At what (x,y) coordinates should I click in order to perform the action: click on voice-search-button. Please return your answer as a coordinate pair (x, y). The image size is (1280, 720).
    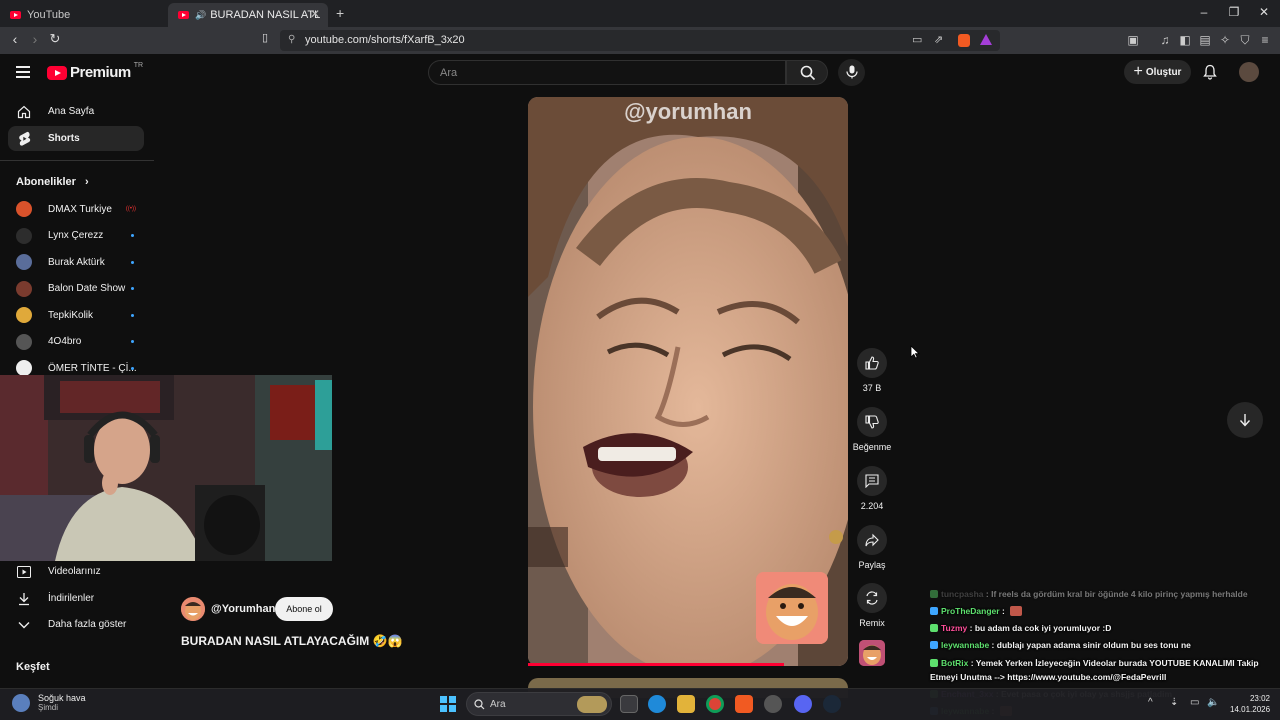
    Looking at the image, I should click on (851, 72).